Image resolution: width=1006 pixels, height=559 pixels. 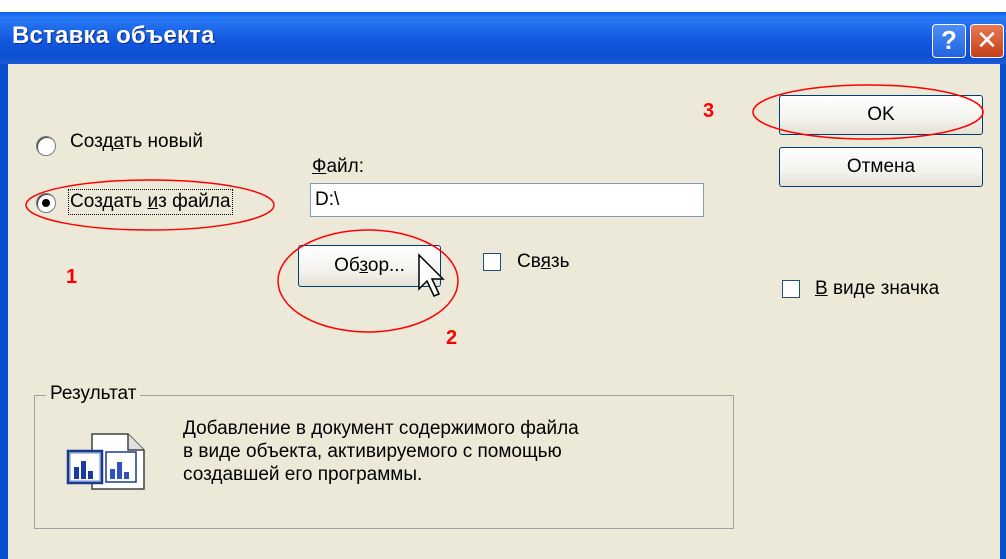 What do you see at coordinates (709, 111) in the screenshot?
I see `annotation-number-3: 3` at bounding box center [709, 111].